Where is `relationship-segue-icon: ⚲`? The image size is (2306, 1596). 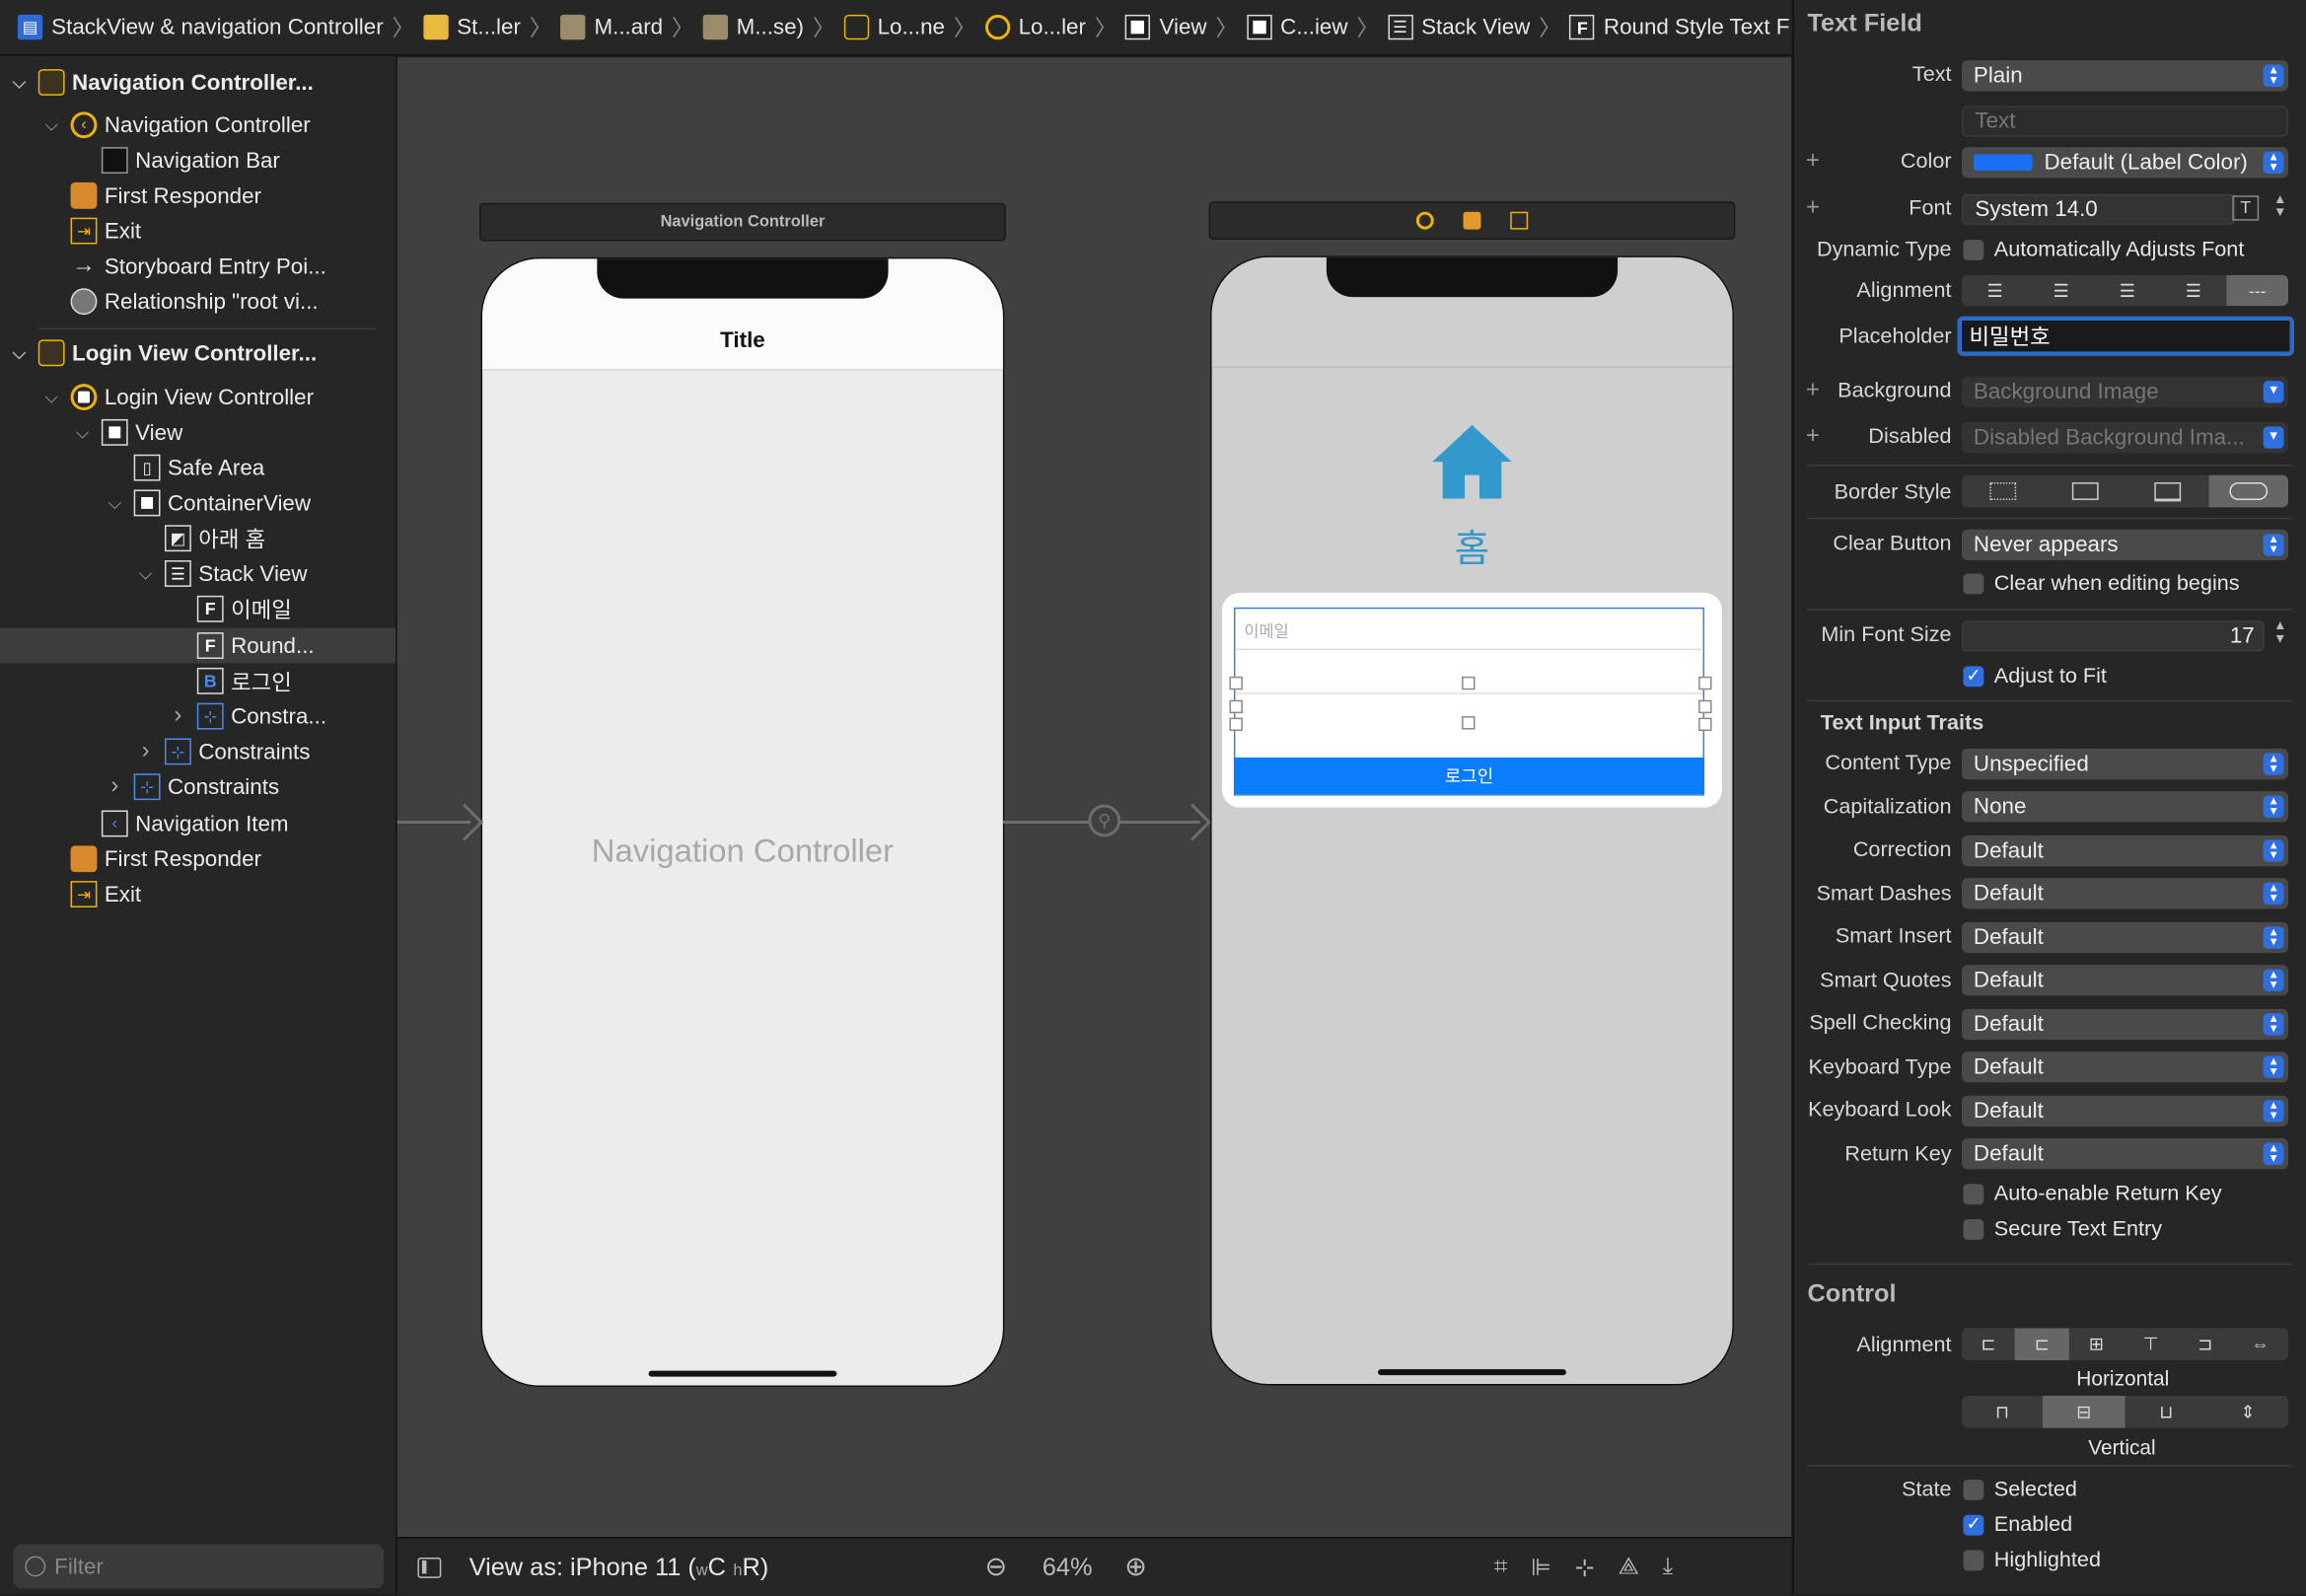
relationship-segue-icon: ⚲ is located at coordinates (1104, 820).